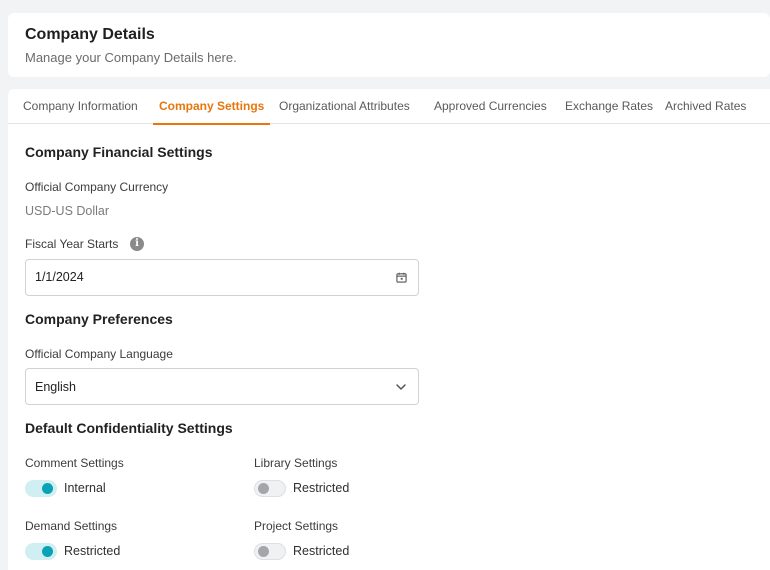 This screenshot has height=570, width=770. What do you see at coordinates (67, 211) in the screenshot?
I see `currency-value: USD-US Dollar` at bounding box center [67, 211].